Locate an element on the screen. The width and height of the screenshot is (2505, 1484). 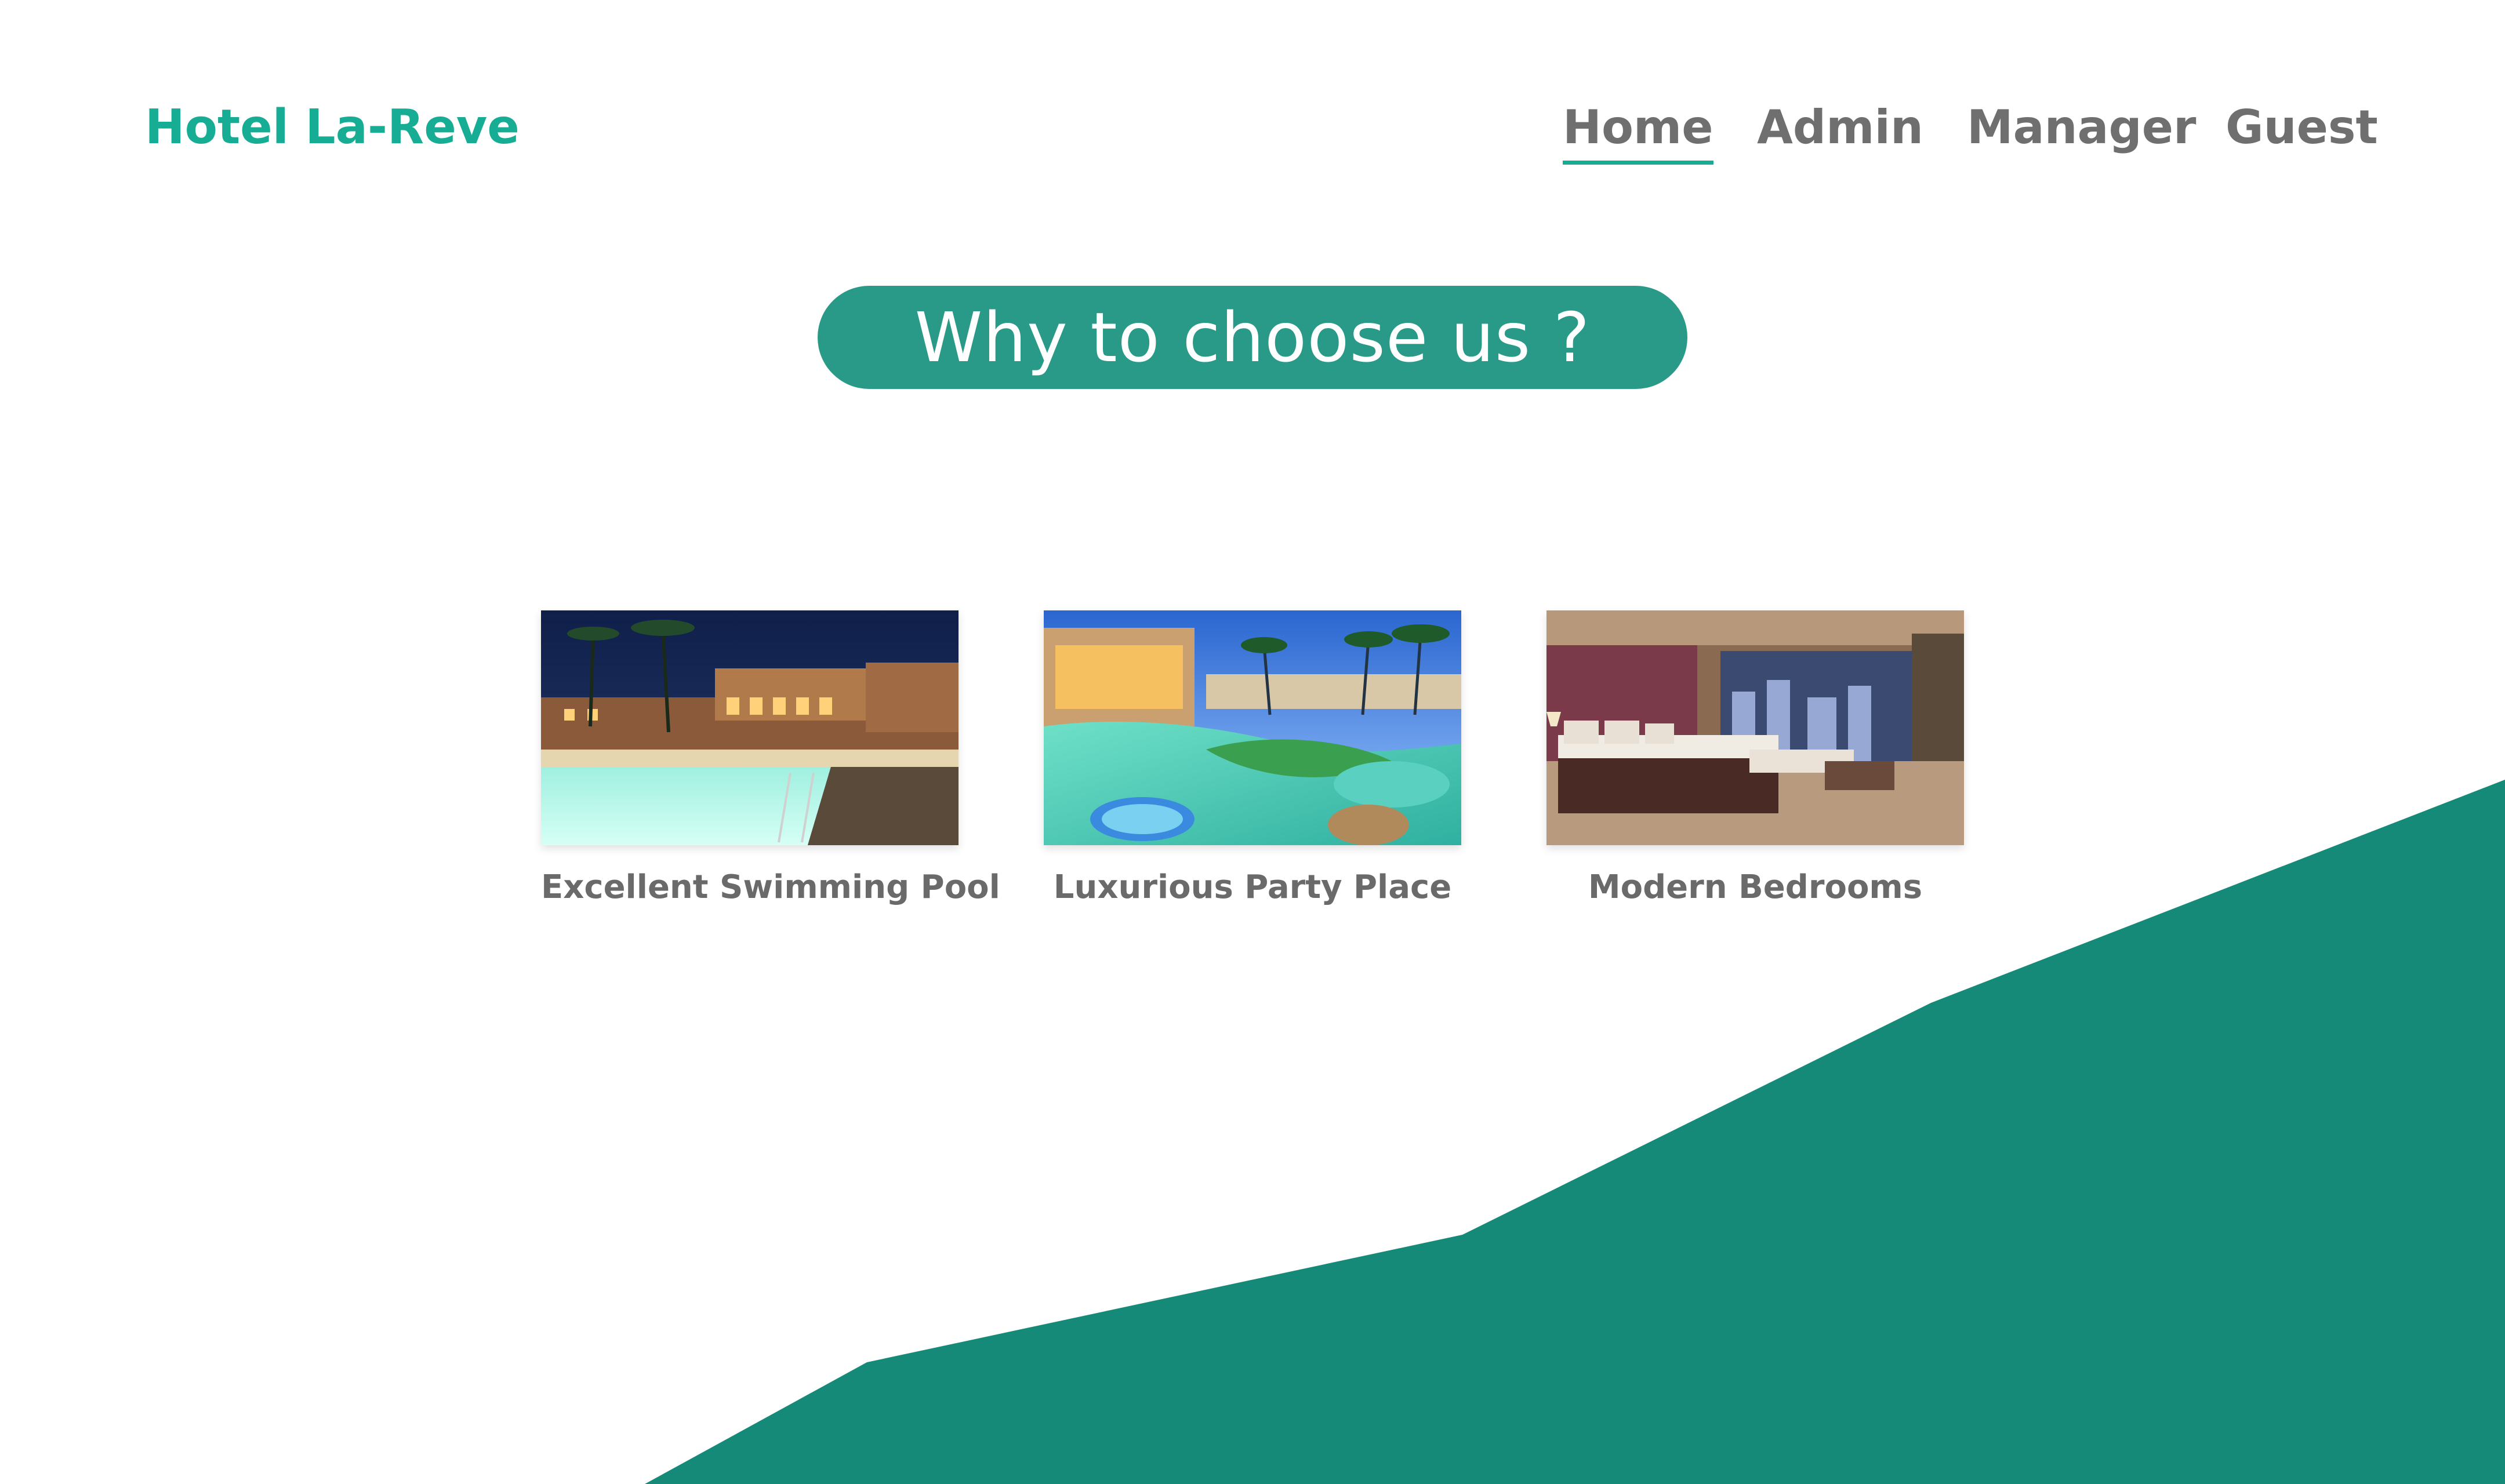
feature-card-swimming-pool: Excellent Swimming Pool is located at coordinates (771, 759).